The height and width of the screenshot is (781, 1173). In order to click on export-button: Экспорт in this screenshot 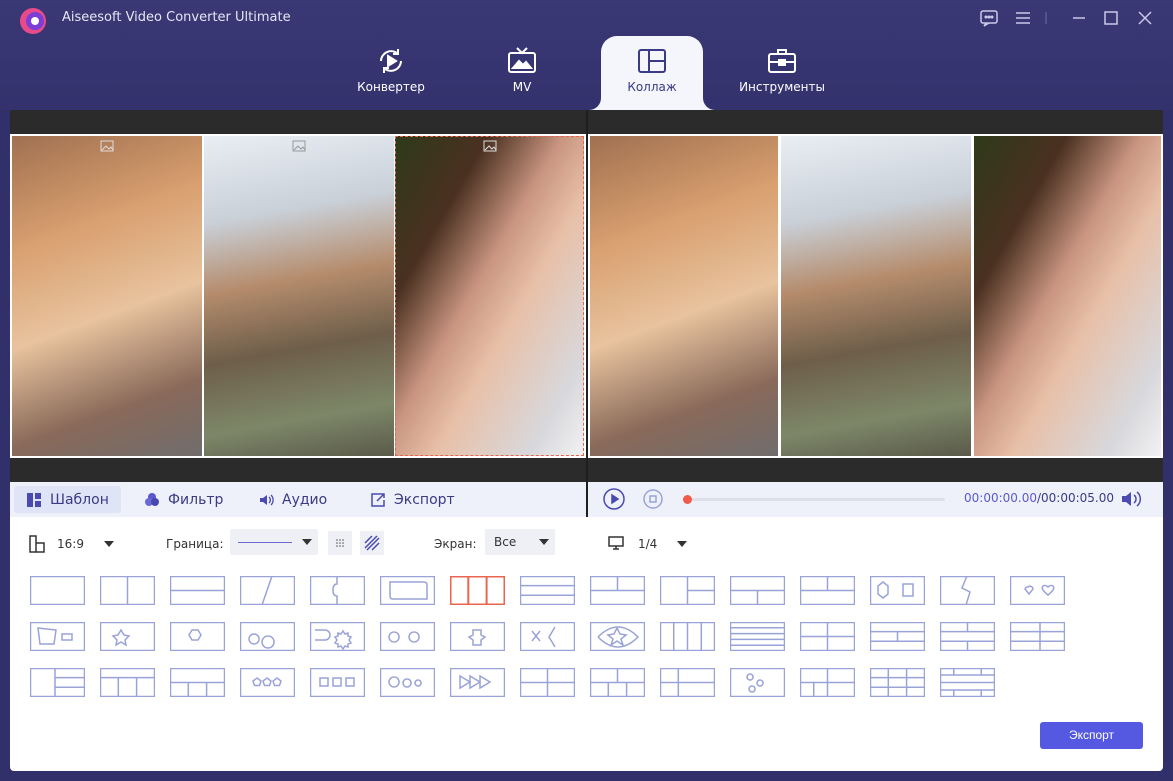, I will do `click(1091, 735)`.